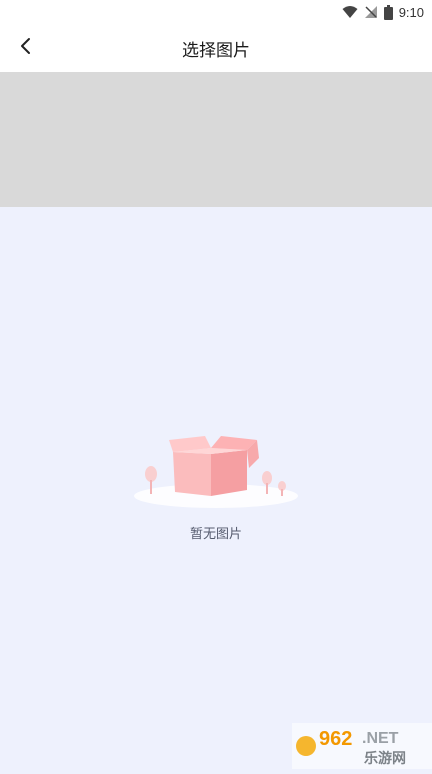  What do you see at coordinates (216, 12) in the screenshot?
I see `status-bar: 9:10` at bounding box center [216, 12].